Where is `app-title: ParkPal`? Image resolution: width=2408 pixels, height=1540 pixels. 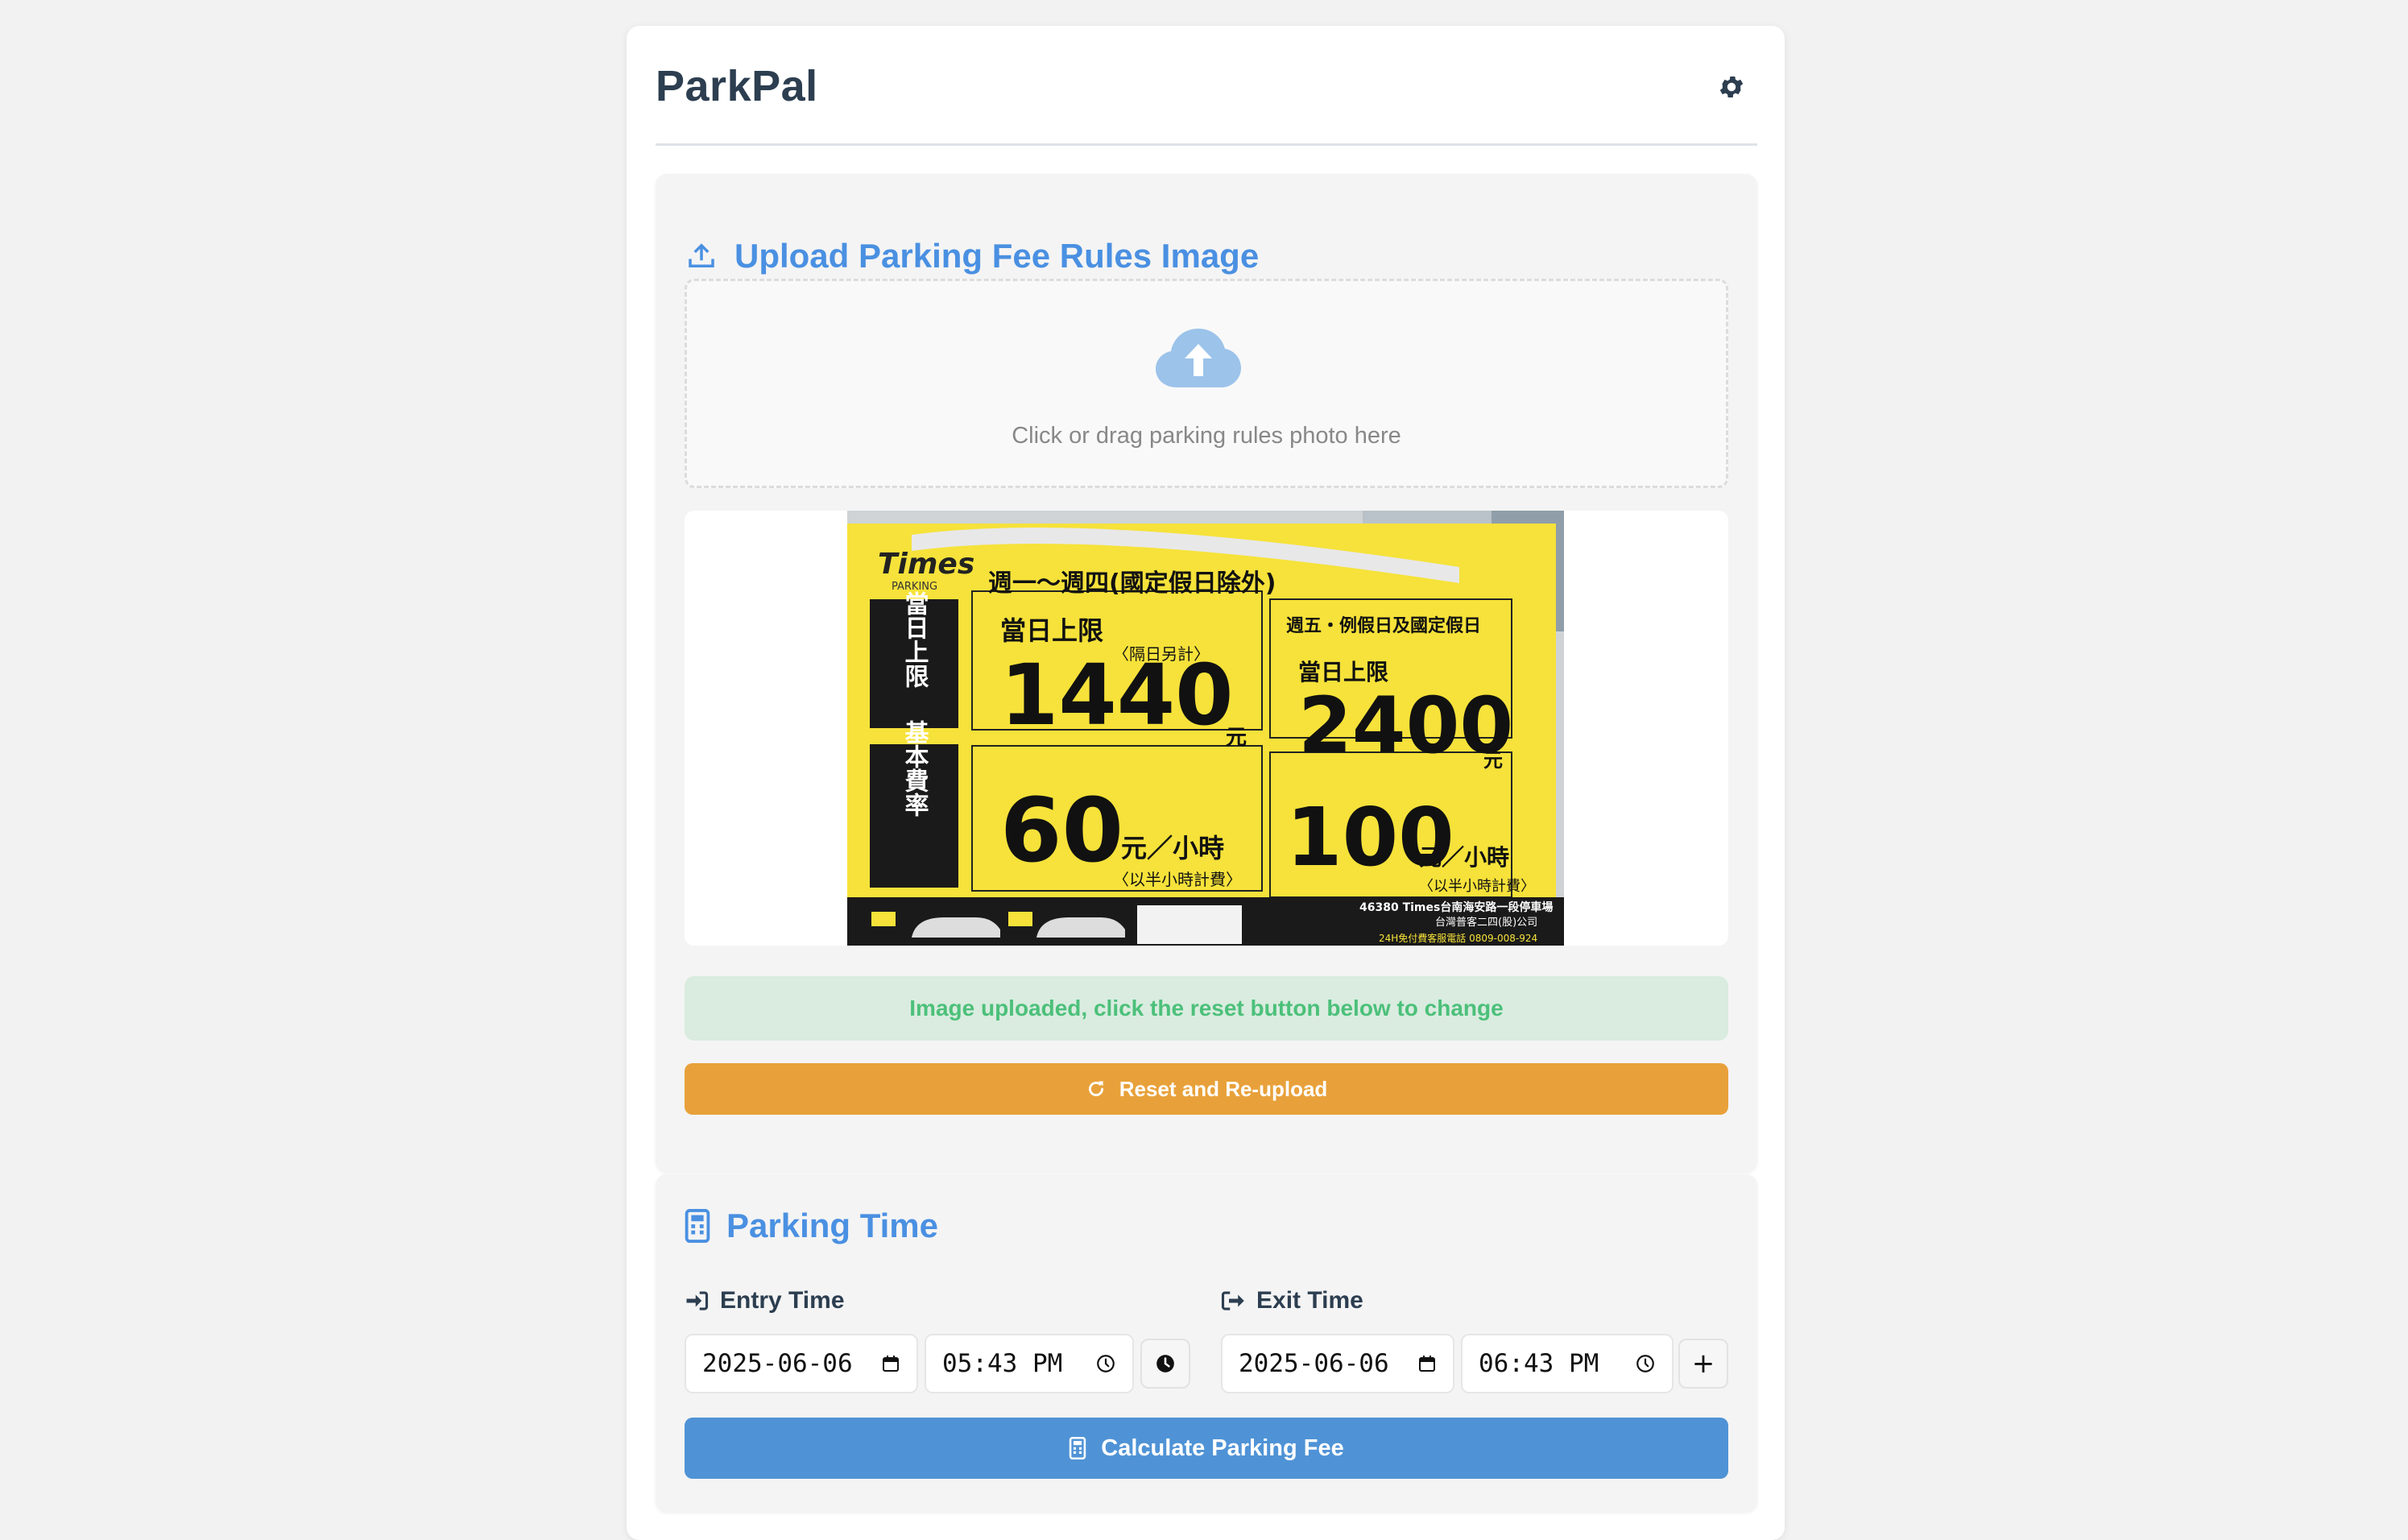 app-title: ParkPal is located at coordinates (737, 86).